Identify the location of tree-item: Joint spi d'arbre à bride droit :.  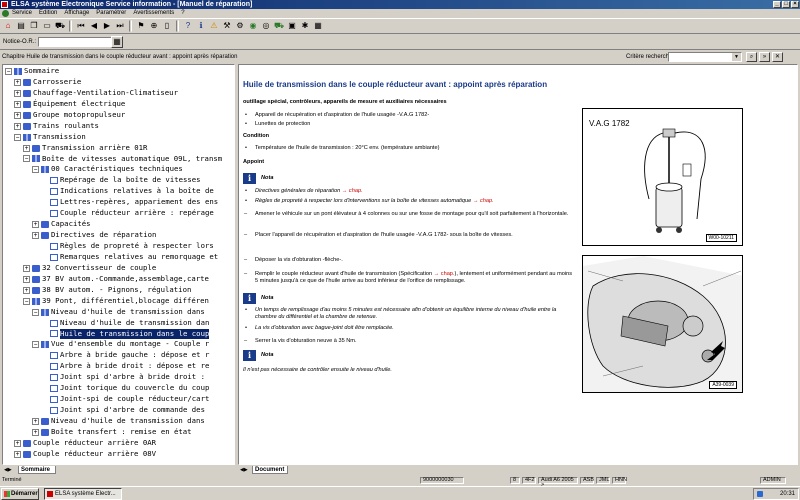
(118, 377).